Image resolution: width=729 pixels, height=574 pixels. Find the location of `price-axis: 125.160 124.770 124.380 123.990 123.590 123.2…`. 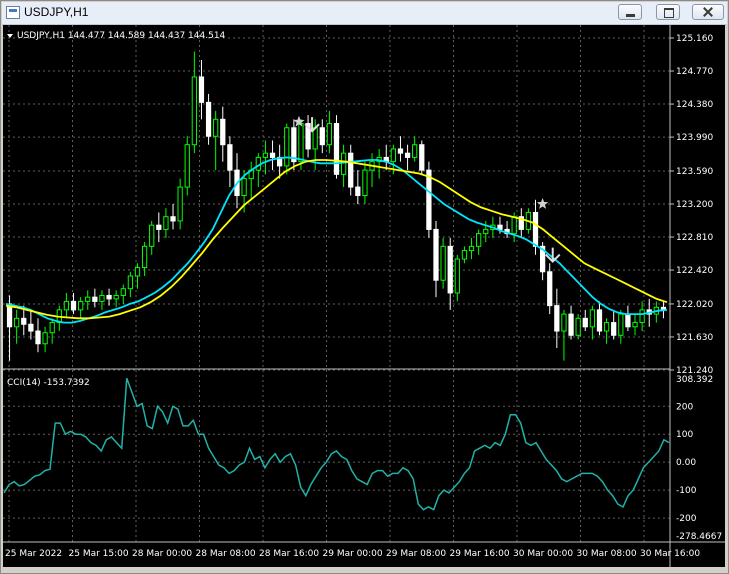

price-axis: 125.160 124.770 124.380 123.990 123.590 123.2… is located at coordinates (691, 205).